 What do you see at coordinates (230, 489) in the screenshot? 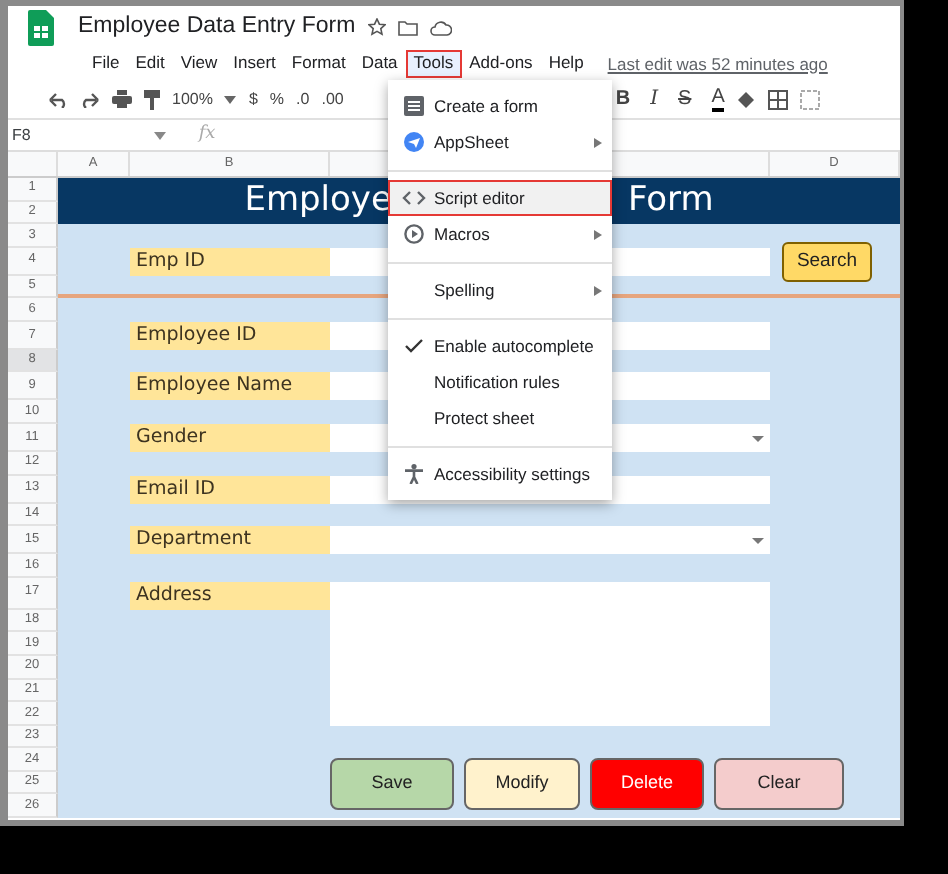
I see `field-label: Email ID` at bounding box center [230, 489].